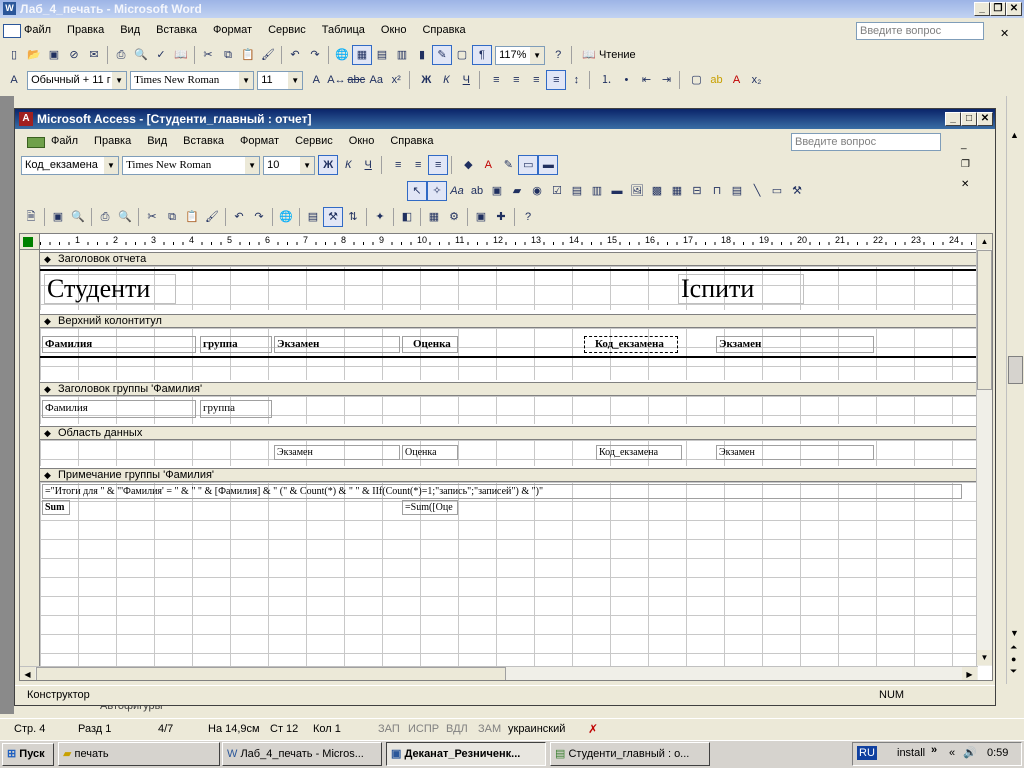 The height and width of the screenshot is (768, 1024). I want to click on access-minimize-button: _, so click(953, 119).